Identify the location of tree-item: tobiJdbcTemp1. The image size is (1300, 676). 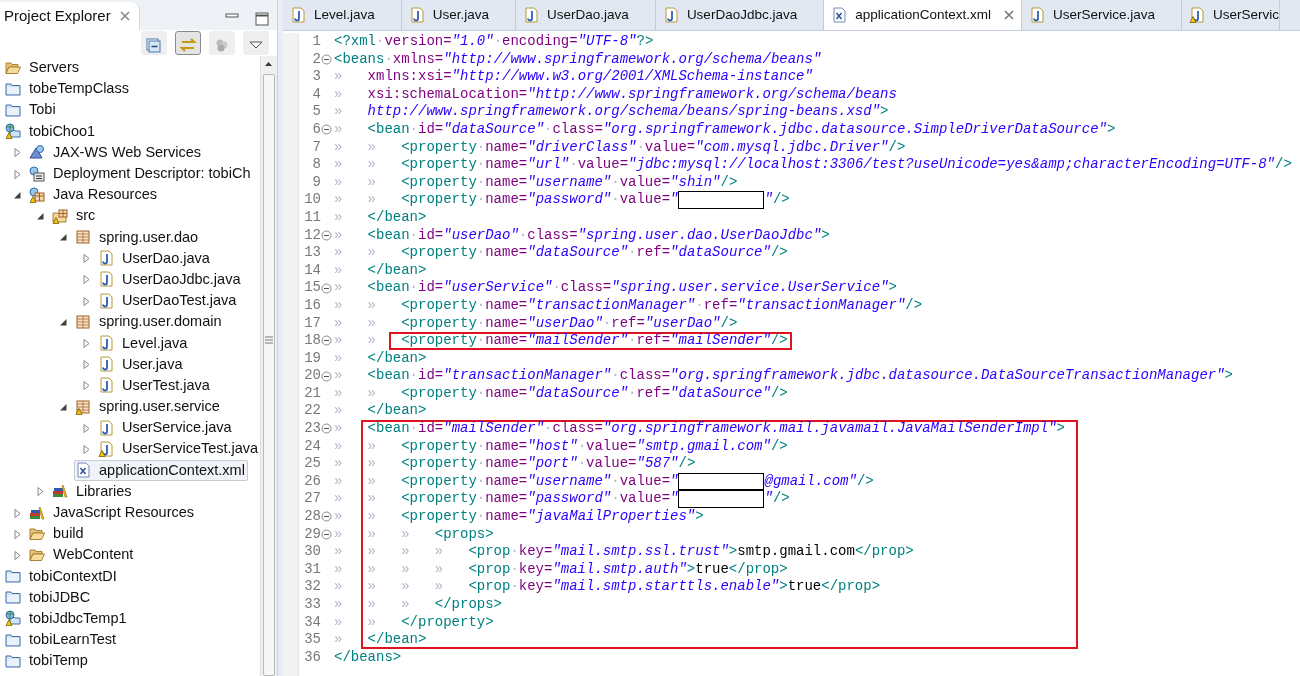
(67, 618).